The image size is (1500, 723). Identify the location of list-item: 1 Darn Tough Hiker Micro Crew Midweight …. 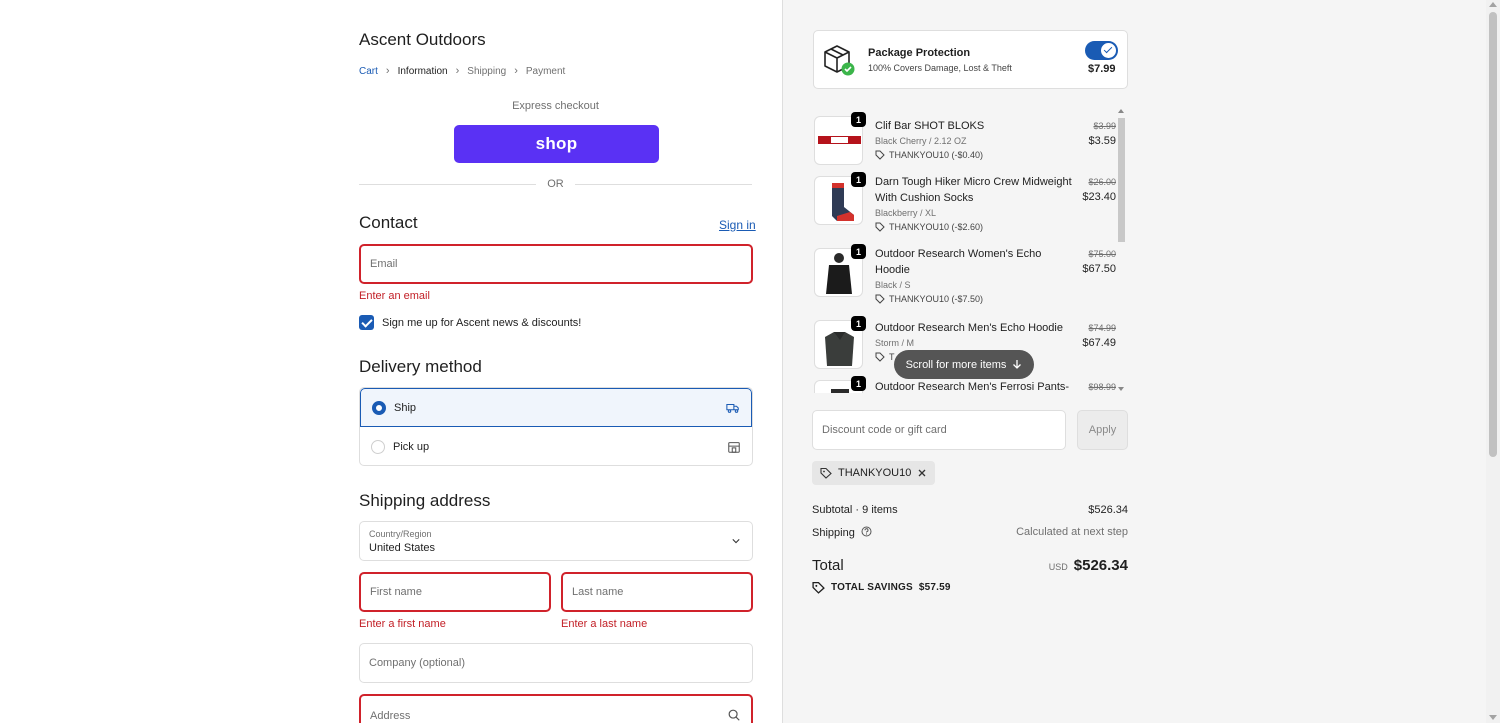
(964, 208).